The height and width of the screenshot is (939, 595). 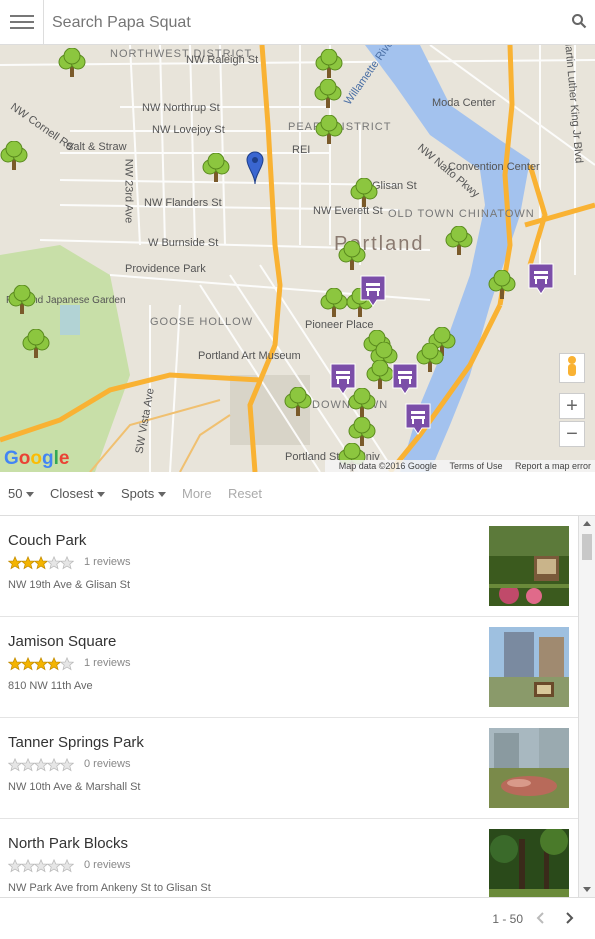 I want to click on report-map-error-link: Report a map error, so click(x=553, y=466).